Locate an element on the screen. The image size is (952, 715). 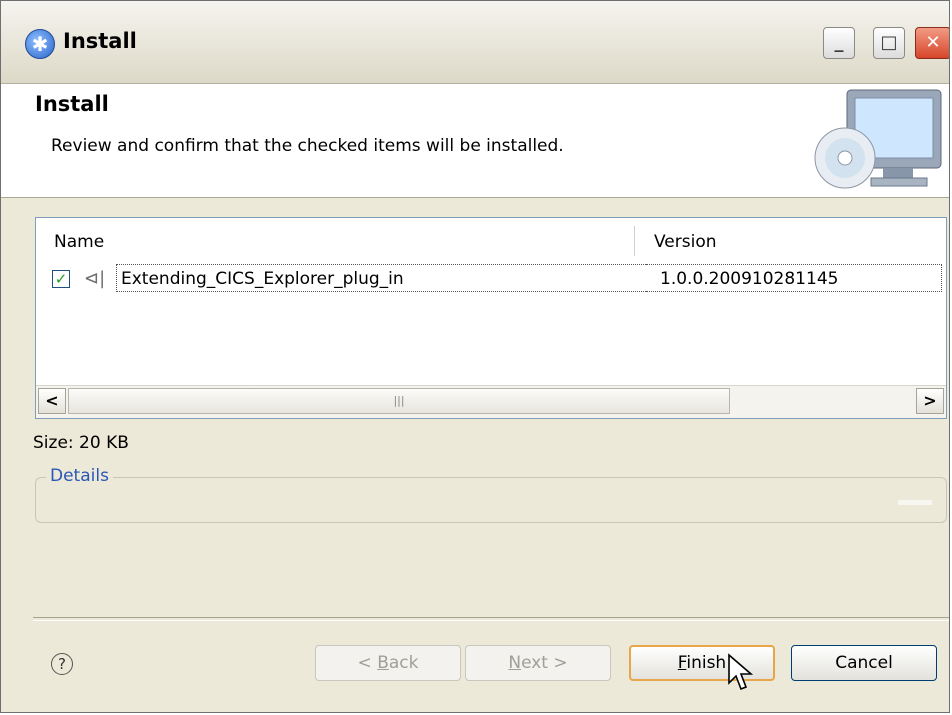
mouse-cursor-icon is located at coordinates (741, 672).